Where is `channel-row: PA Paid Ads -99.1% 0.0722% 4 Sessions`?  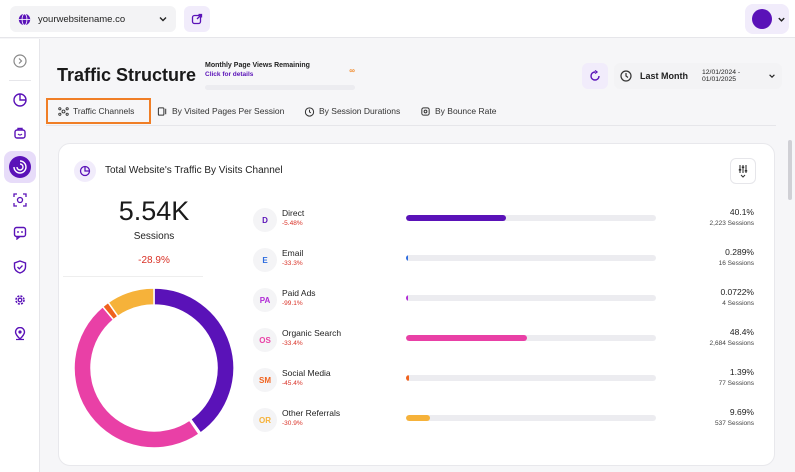
channel-row: PA Paid Ads -99.1% 0.0722% 4 Sessions is located at coordinates (509, 302).